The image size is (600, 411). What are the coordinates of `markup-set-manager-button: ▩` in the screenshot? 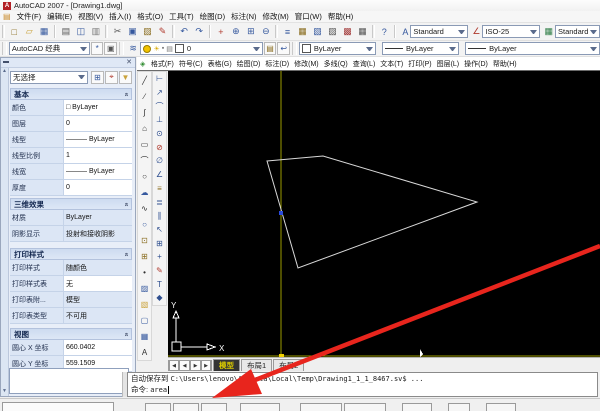 It's located at (347, 31).